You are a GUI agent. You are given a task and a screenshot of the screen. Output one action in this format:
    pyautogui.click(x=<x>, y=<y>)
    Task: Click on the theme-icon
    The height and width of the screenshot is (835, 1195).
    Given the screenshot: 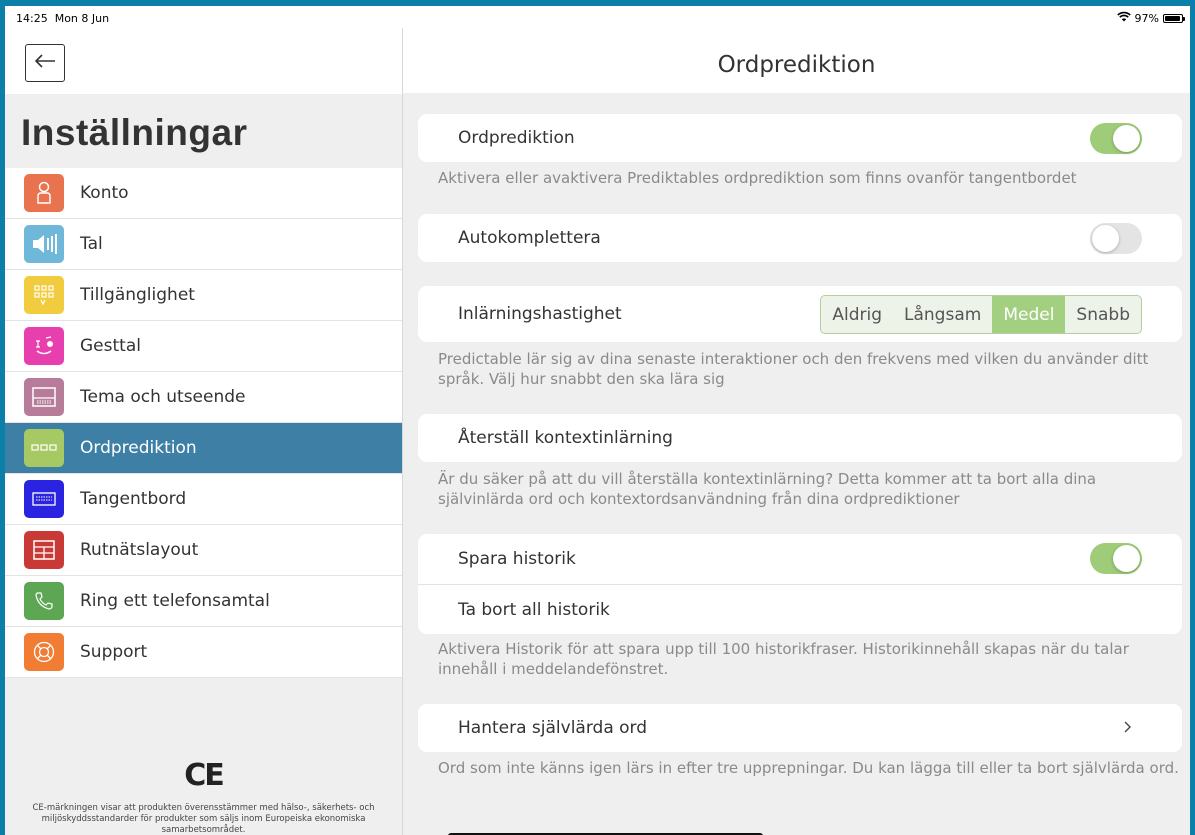 What is the action you would take?
    pyautogui.click(x=44, y=397)
    